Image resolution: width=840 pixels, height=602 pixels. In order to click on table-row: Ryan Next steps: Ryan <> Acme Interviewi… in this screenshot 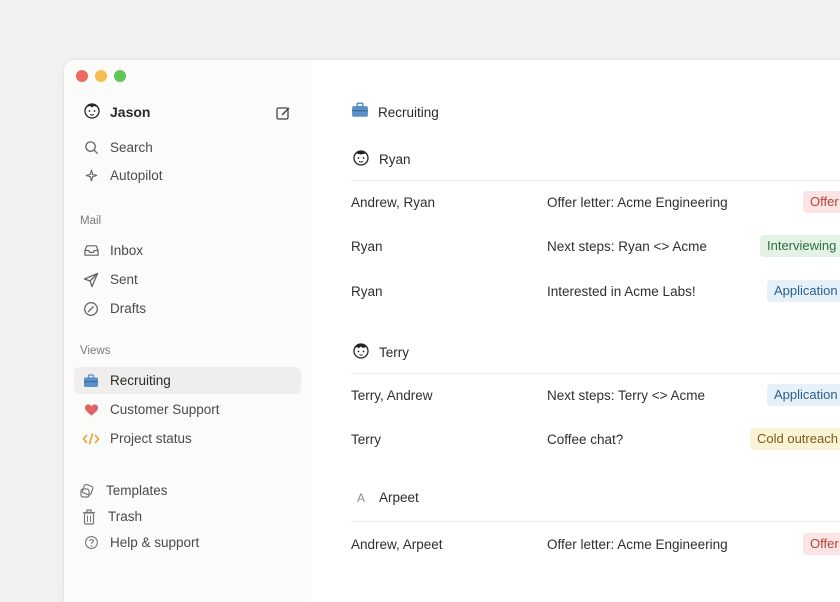, I will do `click(575, 247)`.